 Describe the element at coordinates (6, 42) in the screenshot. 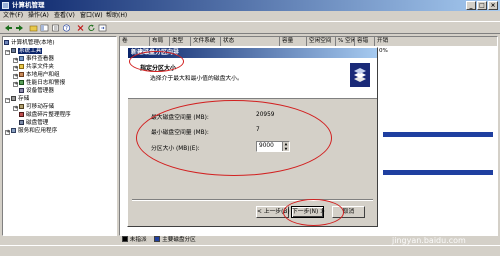

I see `computer-icon` at that location.